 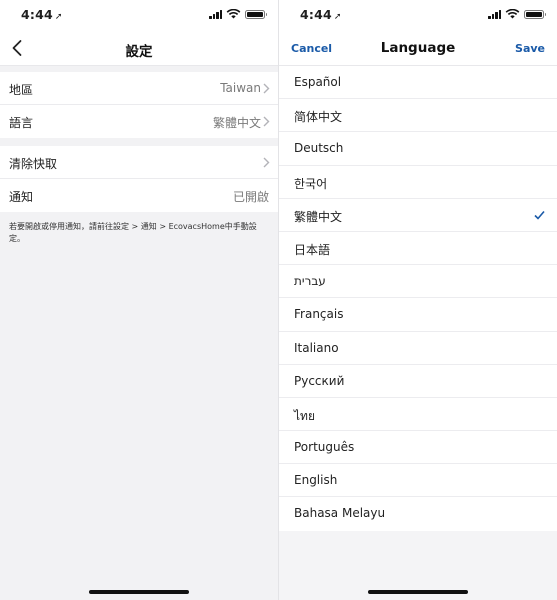 What do you see at coordinates (418, 415) in the screenshot?
I see `language-option: ไทย` at bounding box center [418, 415].